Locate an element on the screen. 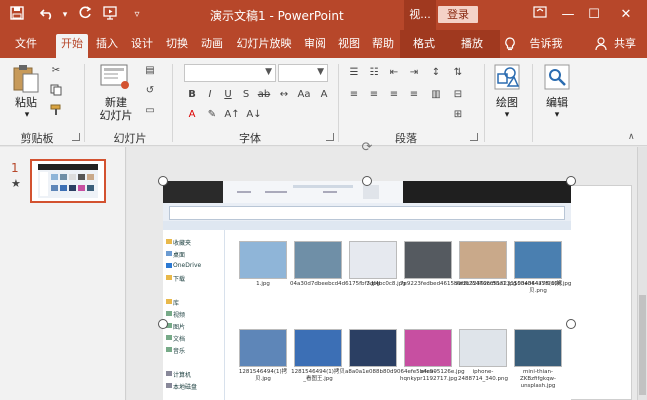  tab-animations: 动画 is located at coordinates (212, 46).